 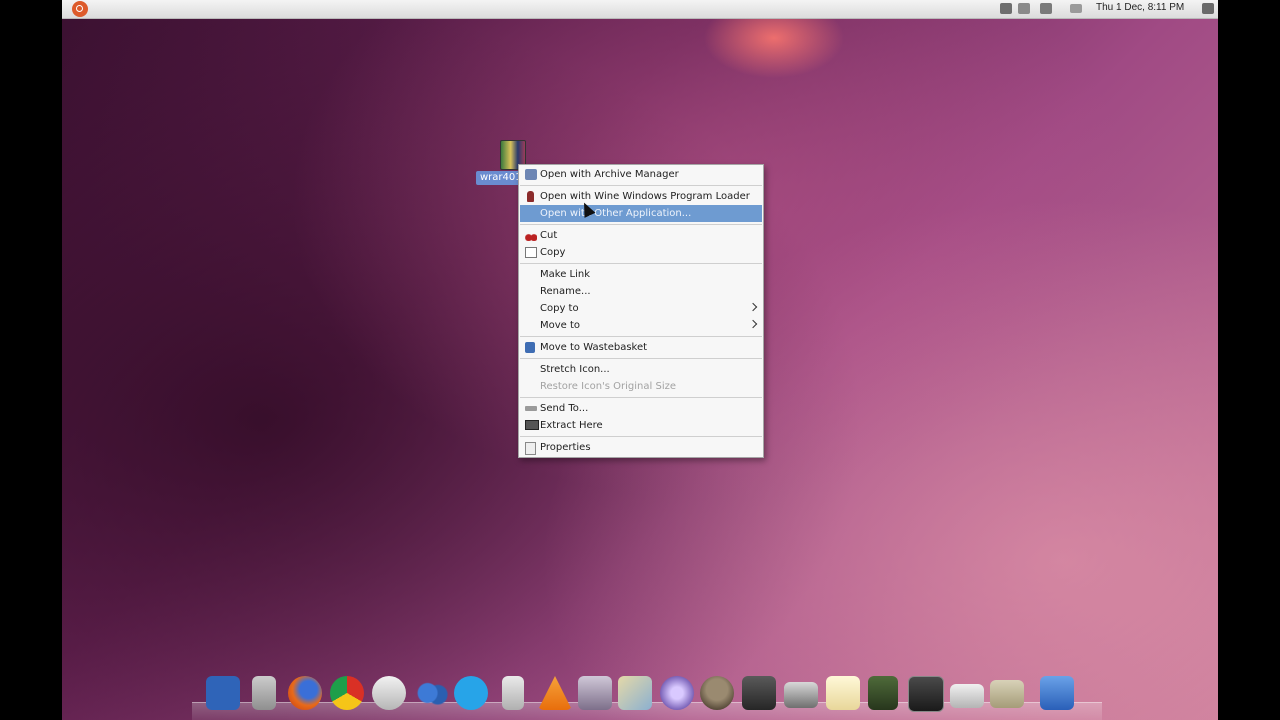 What do you see at coordinates (641, 425) in the screenshot?
I see `menu-extract-here: Extract Here` at bounding box center [641, 425].